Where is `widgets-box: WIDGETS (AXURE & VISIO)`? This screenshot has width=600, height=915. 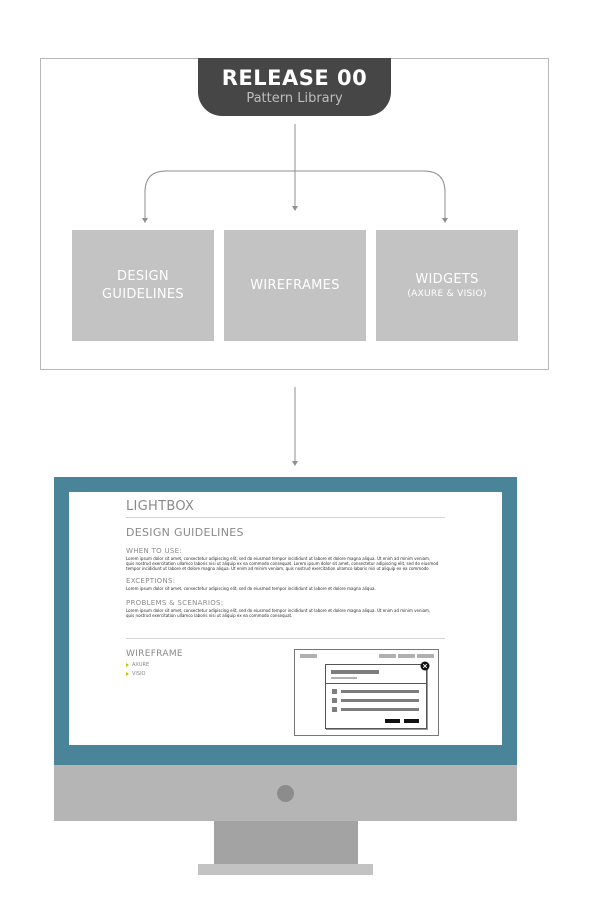
widgets-box: WIDGETS (AXURE & VISIO) is located at coordinates (447, 285).